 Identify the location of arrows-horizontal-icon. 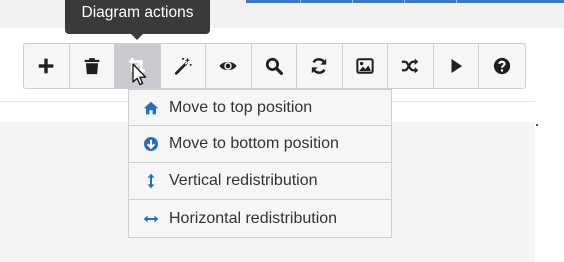
(151, 218).